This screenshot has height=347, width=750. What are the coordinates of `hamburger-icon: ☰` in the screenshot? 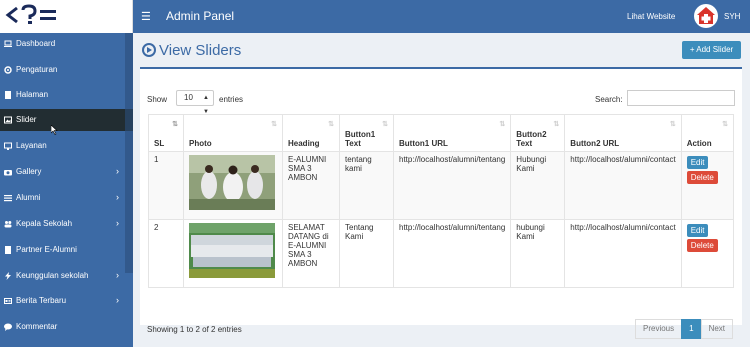 It's located at (146, 16).